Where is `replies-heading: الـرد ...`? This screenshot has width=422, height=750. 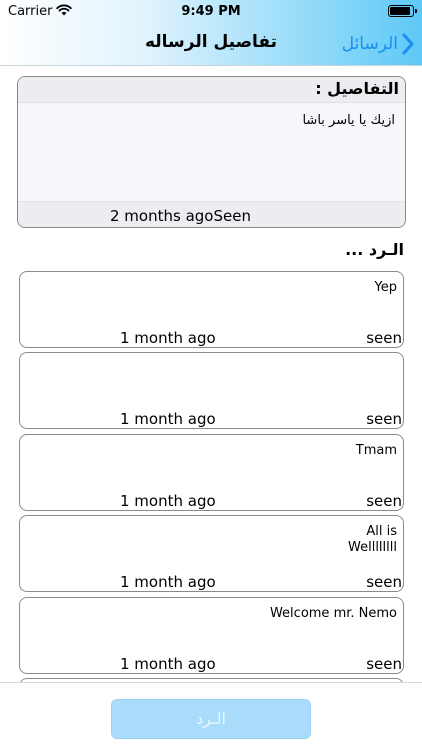
replies-heading: الـرد ... is located at coordinates (374, 249).